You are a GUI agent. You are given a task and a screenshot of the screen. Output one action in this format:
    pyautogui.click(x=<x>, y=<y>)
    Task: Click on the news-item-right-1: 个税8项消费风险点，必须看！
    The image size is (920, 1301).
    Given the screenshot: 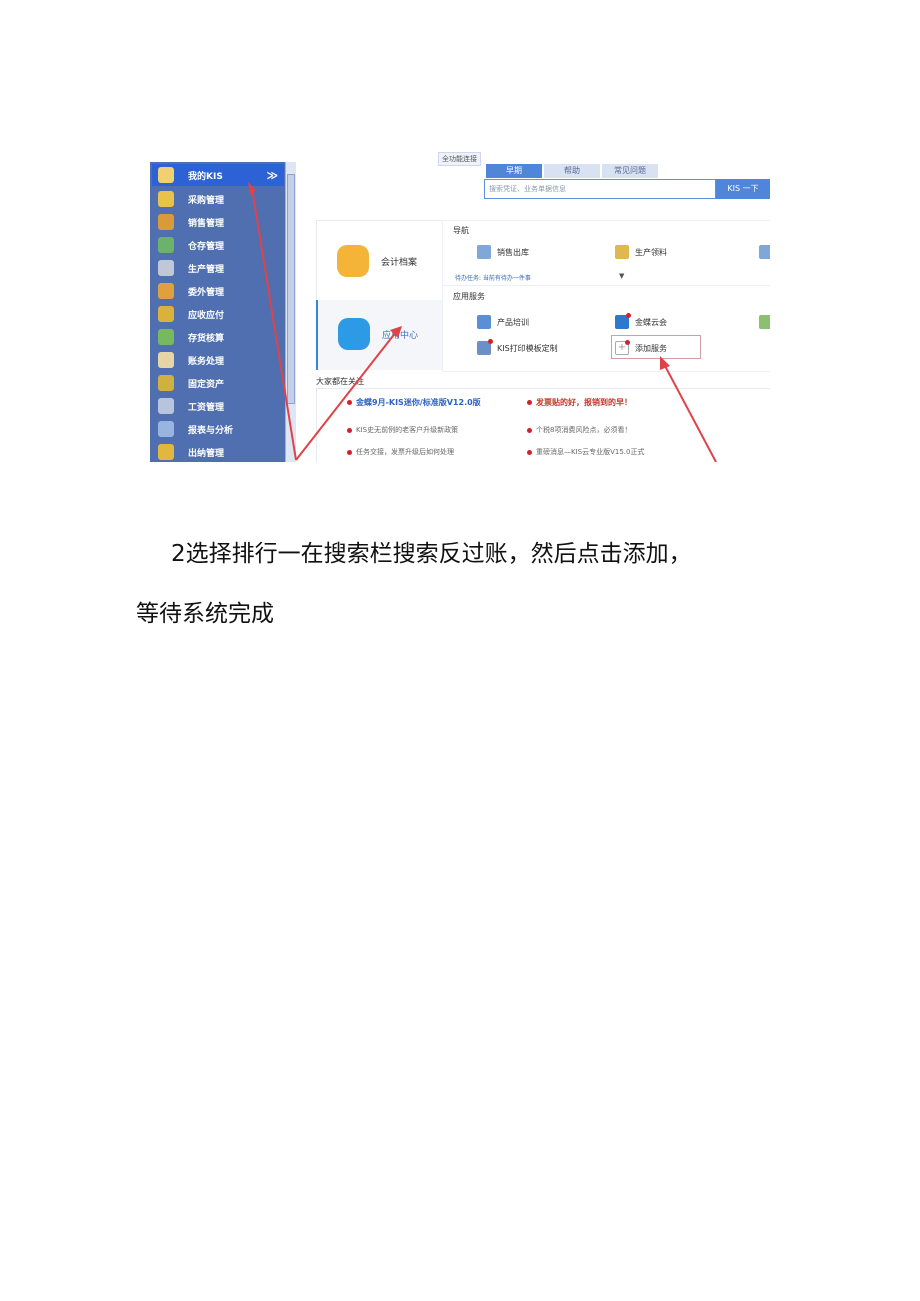 What is the action you would take?
    pyautogui.click(x=579, y=430)
    